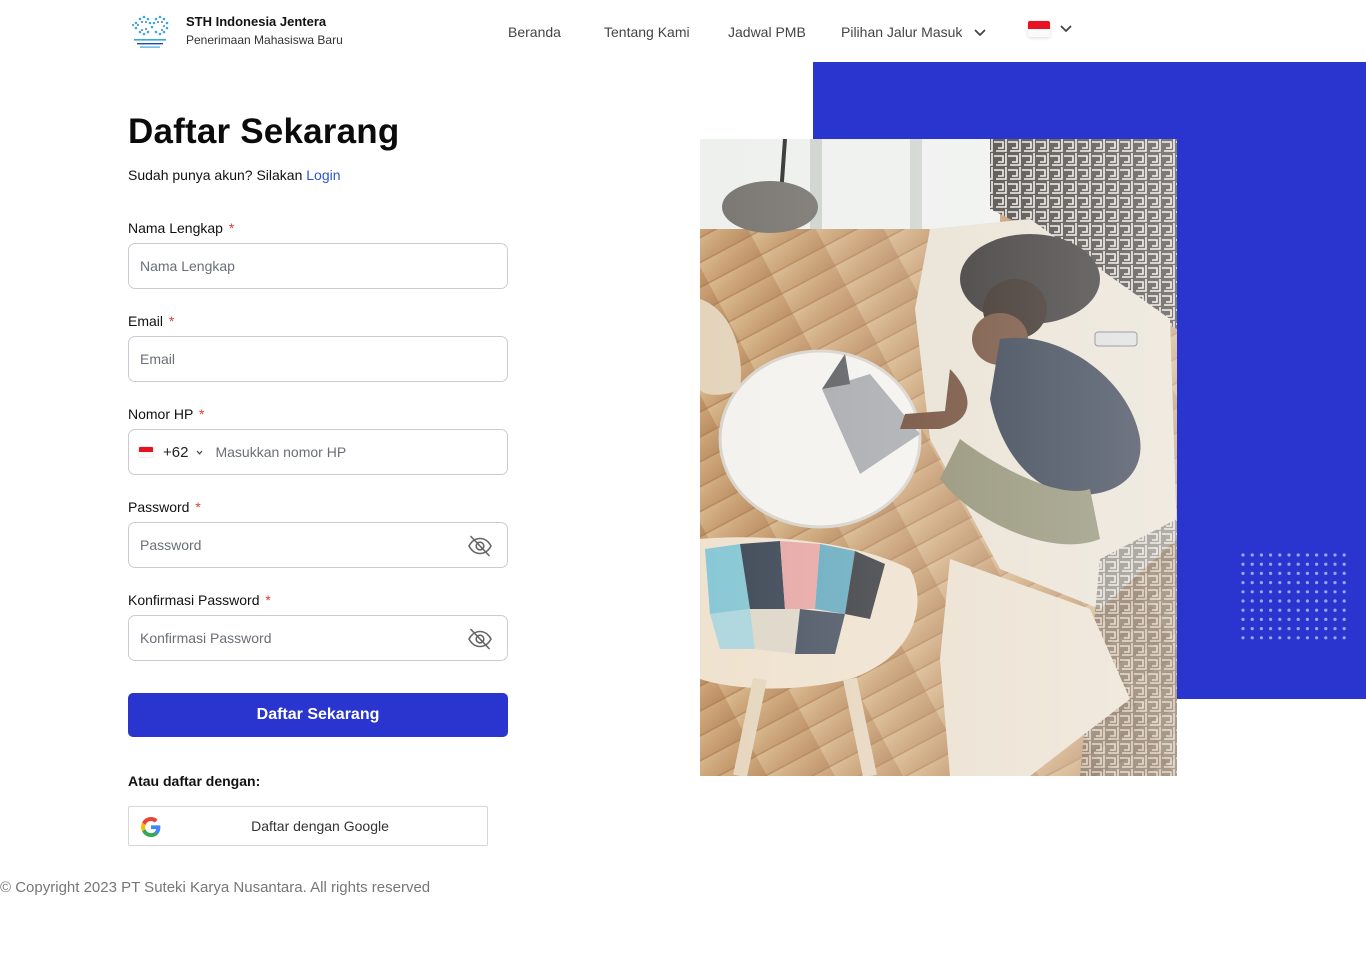 The height and width of the screenshot is (976, 1366). I want to click on nav-beranda: Beranda, so click(534, 32).